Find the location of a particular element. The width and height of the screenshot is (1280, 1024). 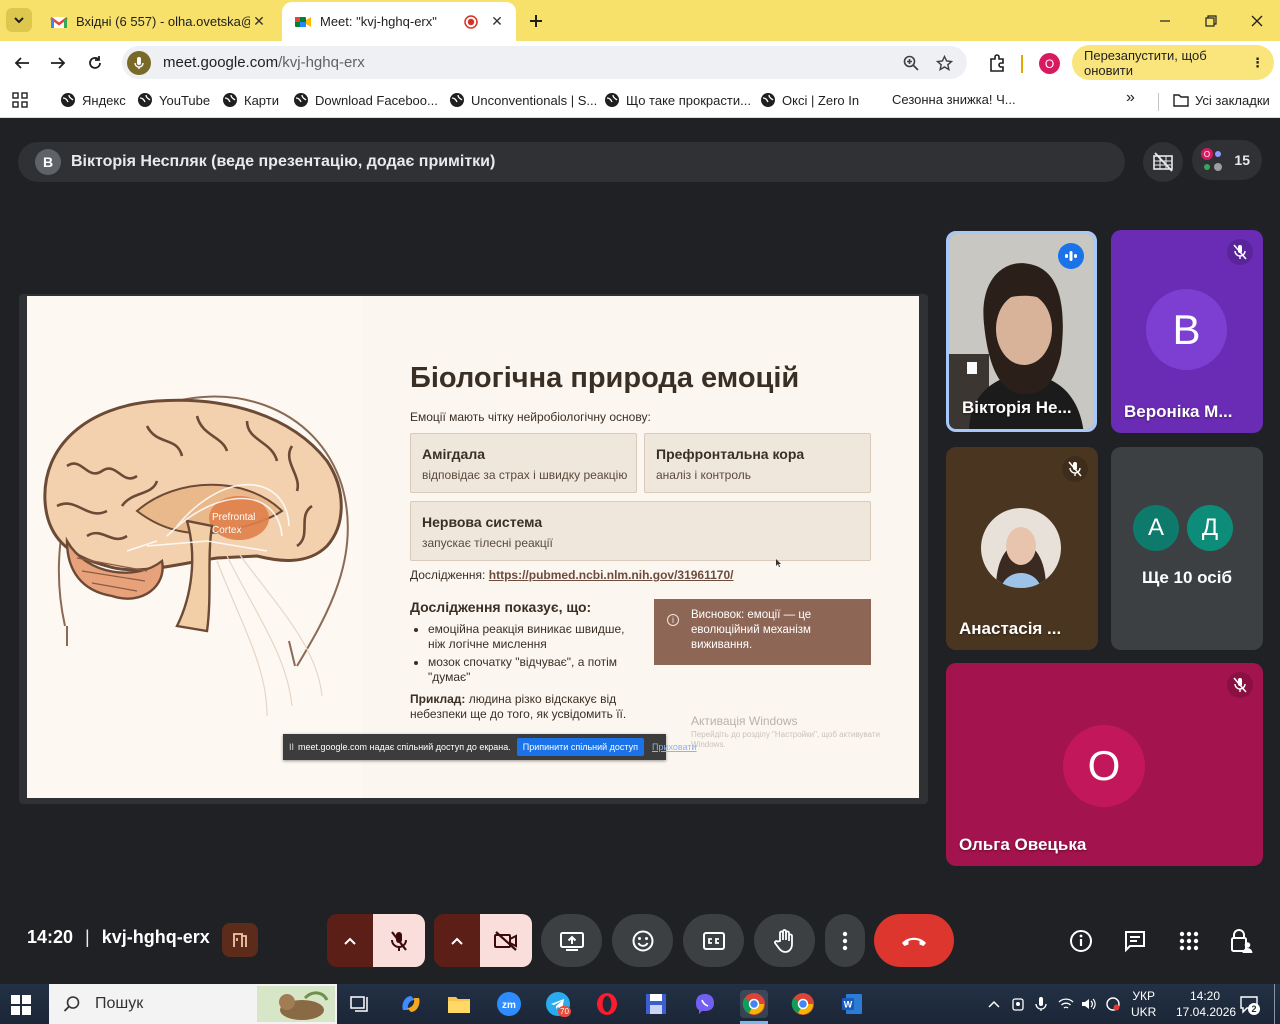

new-tab-button is located at coordinates (536, 21).